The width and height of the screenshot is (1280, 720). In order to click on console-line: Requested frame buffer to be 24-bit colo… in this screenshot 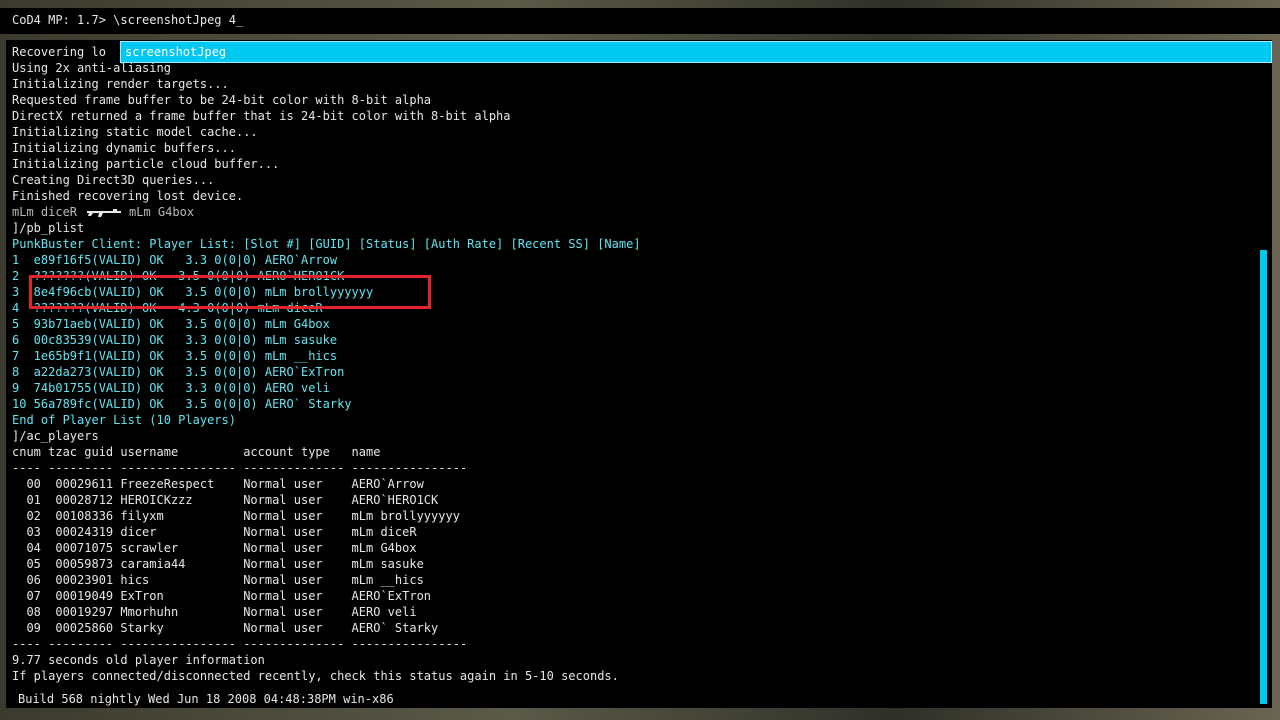, I will do `click(222, 100)`.